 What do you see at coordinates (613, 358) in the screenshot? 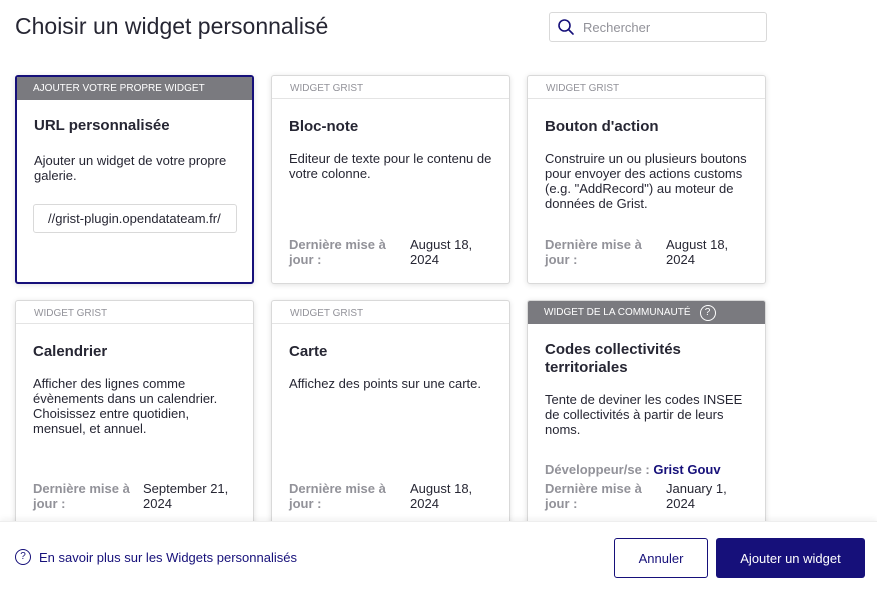
I see `widget-name: Codes collectivités territoriales` at bounding box center [613, 358].